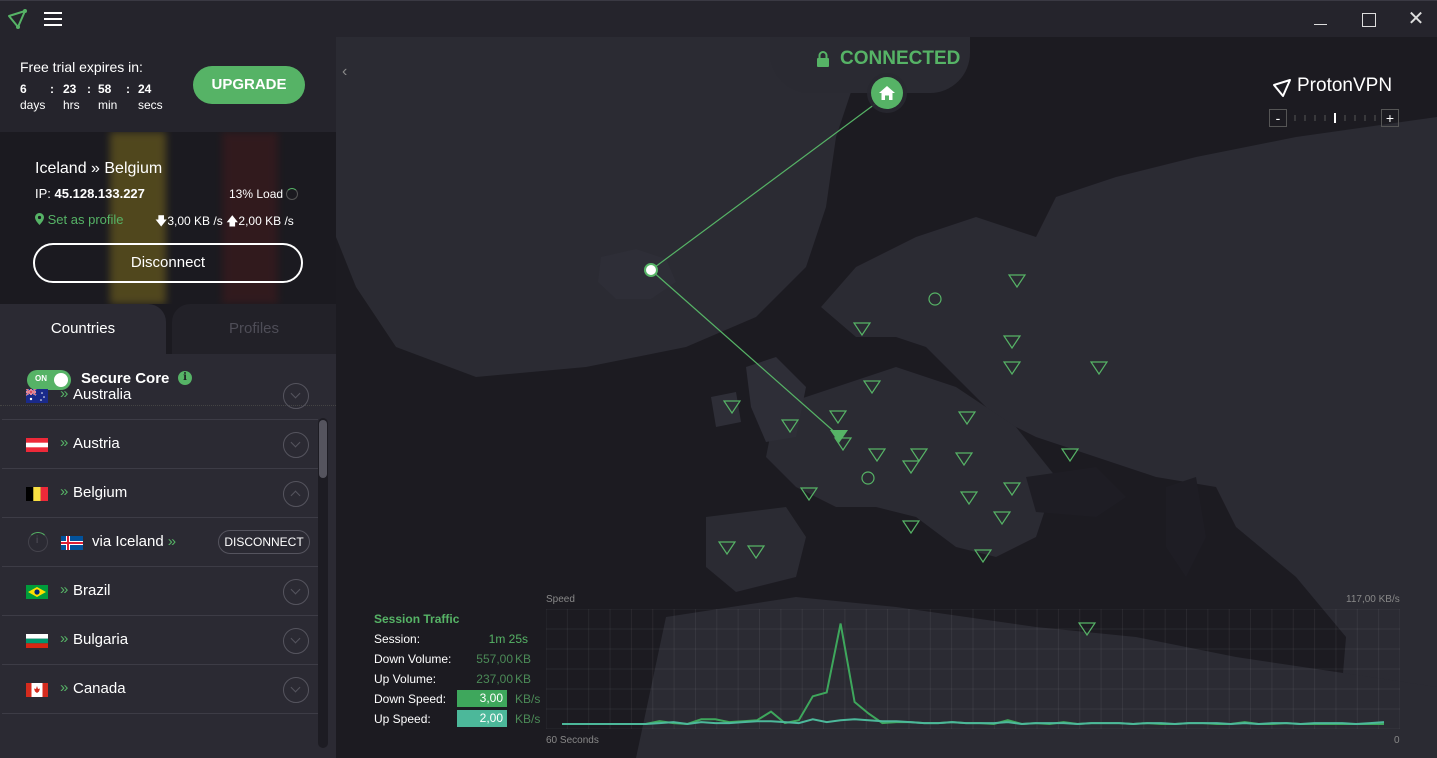  What do you see at coordinates (37, 396) in the screenshot?
I see `flag-australia-icon` at bounding box center [37, 396].